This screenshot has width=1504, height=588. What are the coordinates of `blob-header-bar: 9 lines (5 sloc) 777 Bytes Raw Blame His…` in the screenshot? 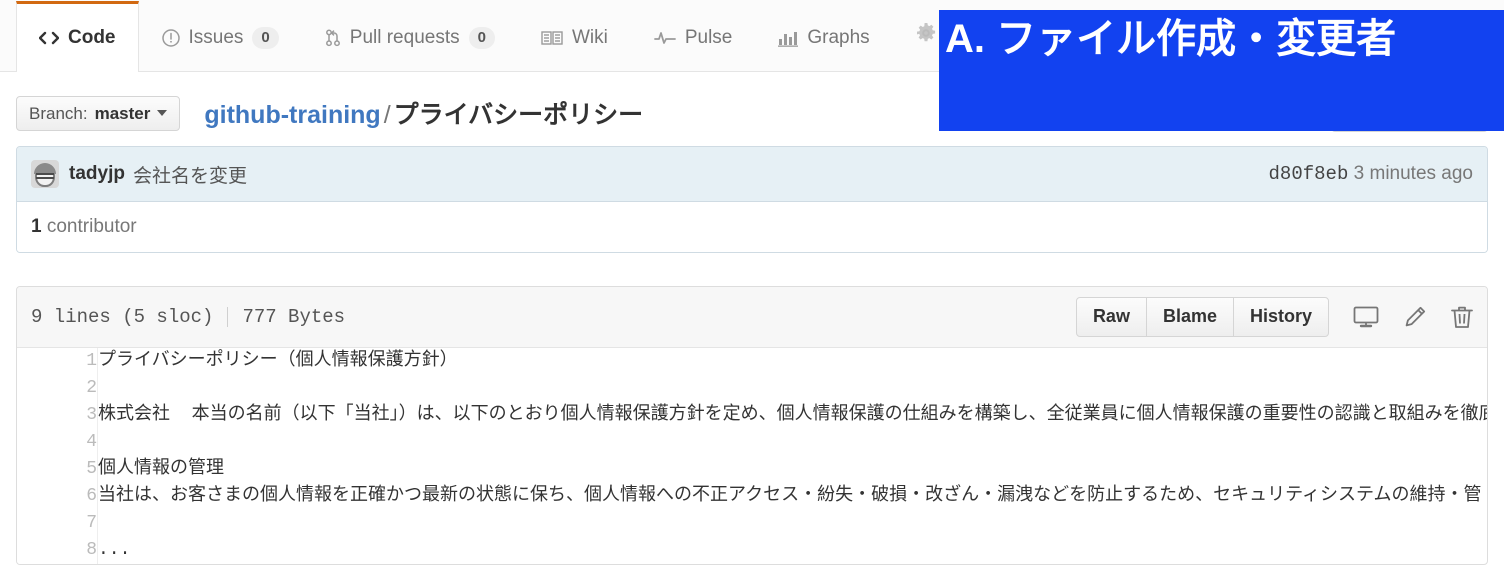 It's located at (752, 317).